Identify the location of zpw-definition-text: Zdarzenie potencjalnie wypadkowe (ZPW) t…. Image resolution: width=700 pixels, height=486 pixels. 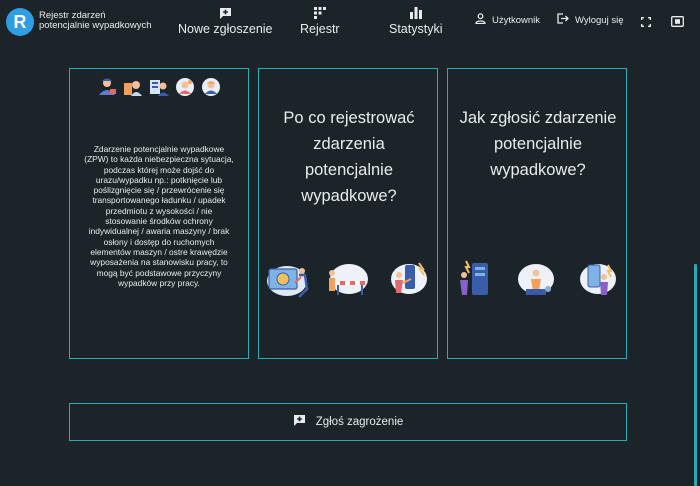
(159, 216).